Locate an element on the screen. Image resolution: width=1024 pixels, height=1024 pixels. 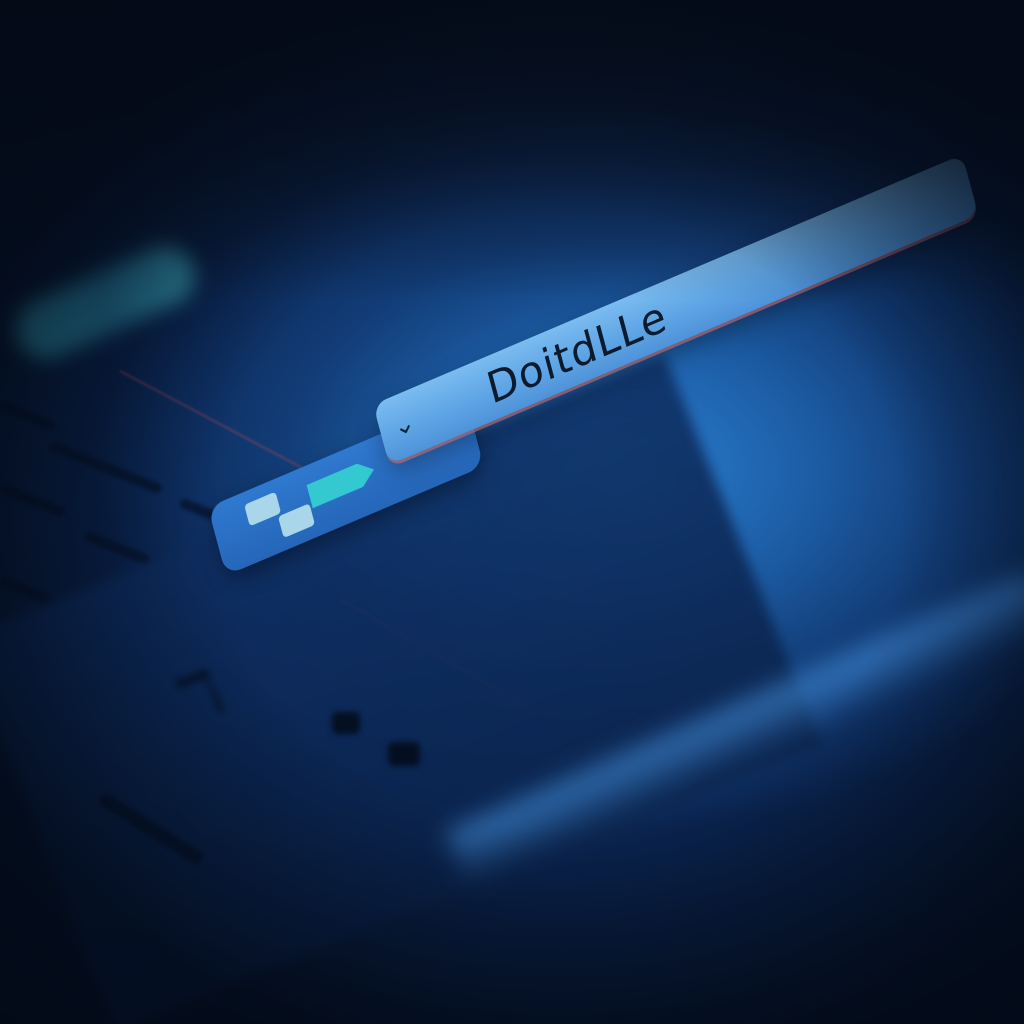
address-bar-text: DoitdLLe is located at coordinates (576, 352).